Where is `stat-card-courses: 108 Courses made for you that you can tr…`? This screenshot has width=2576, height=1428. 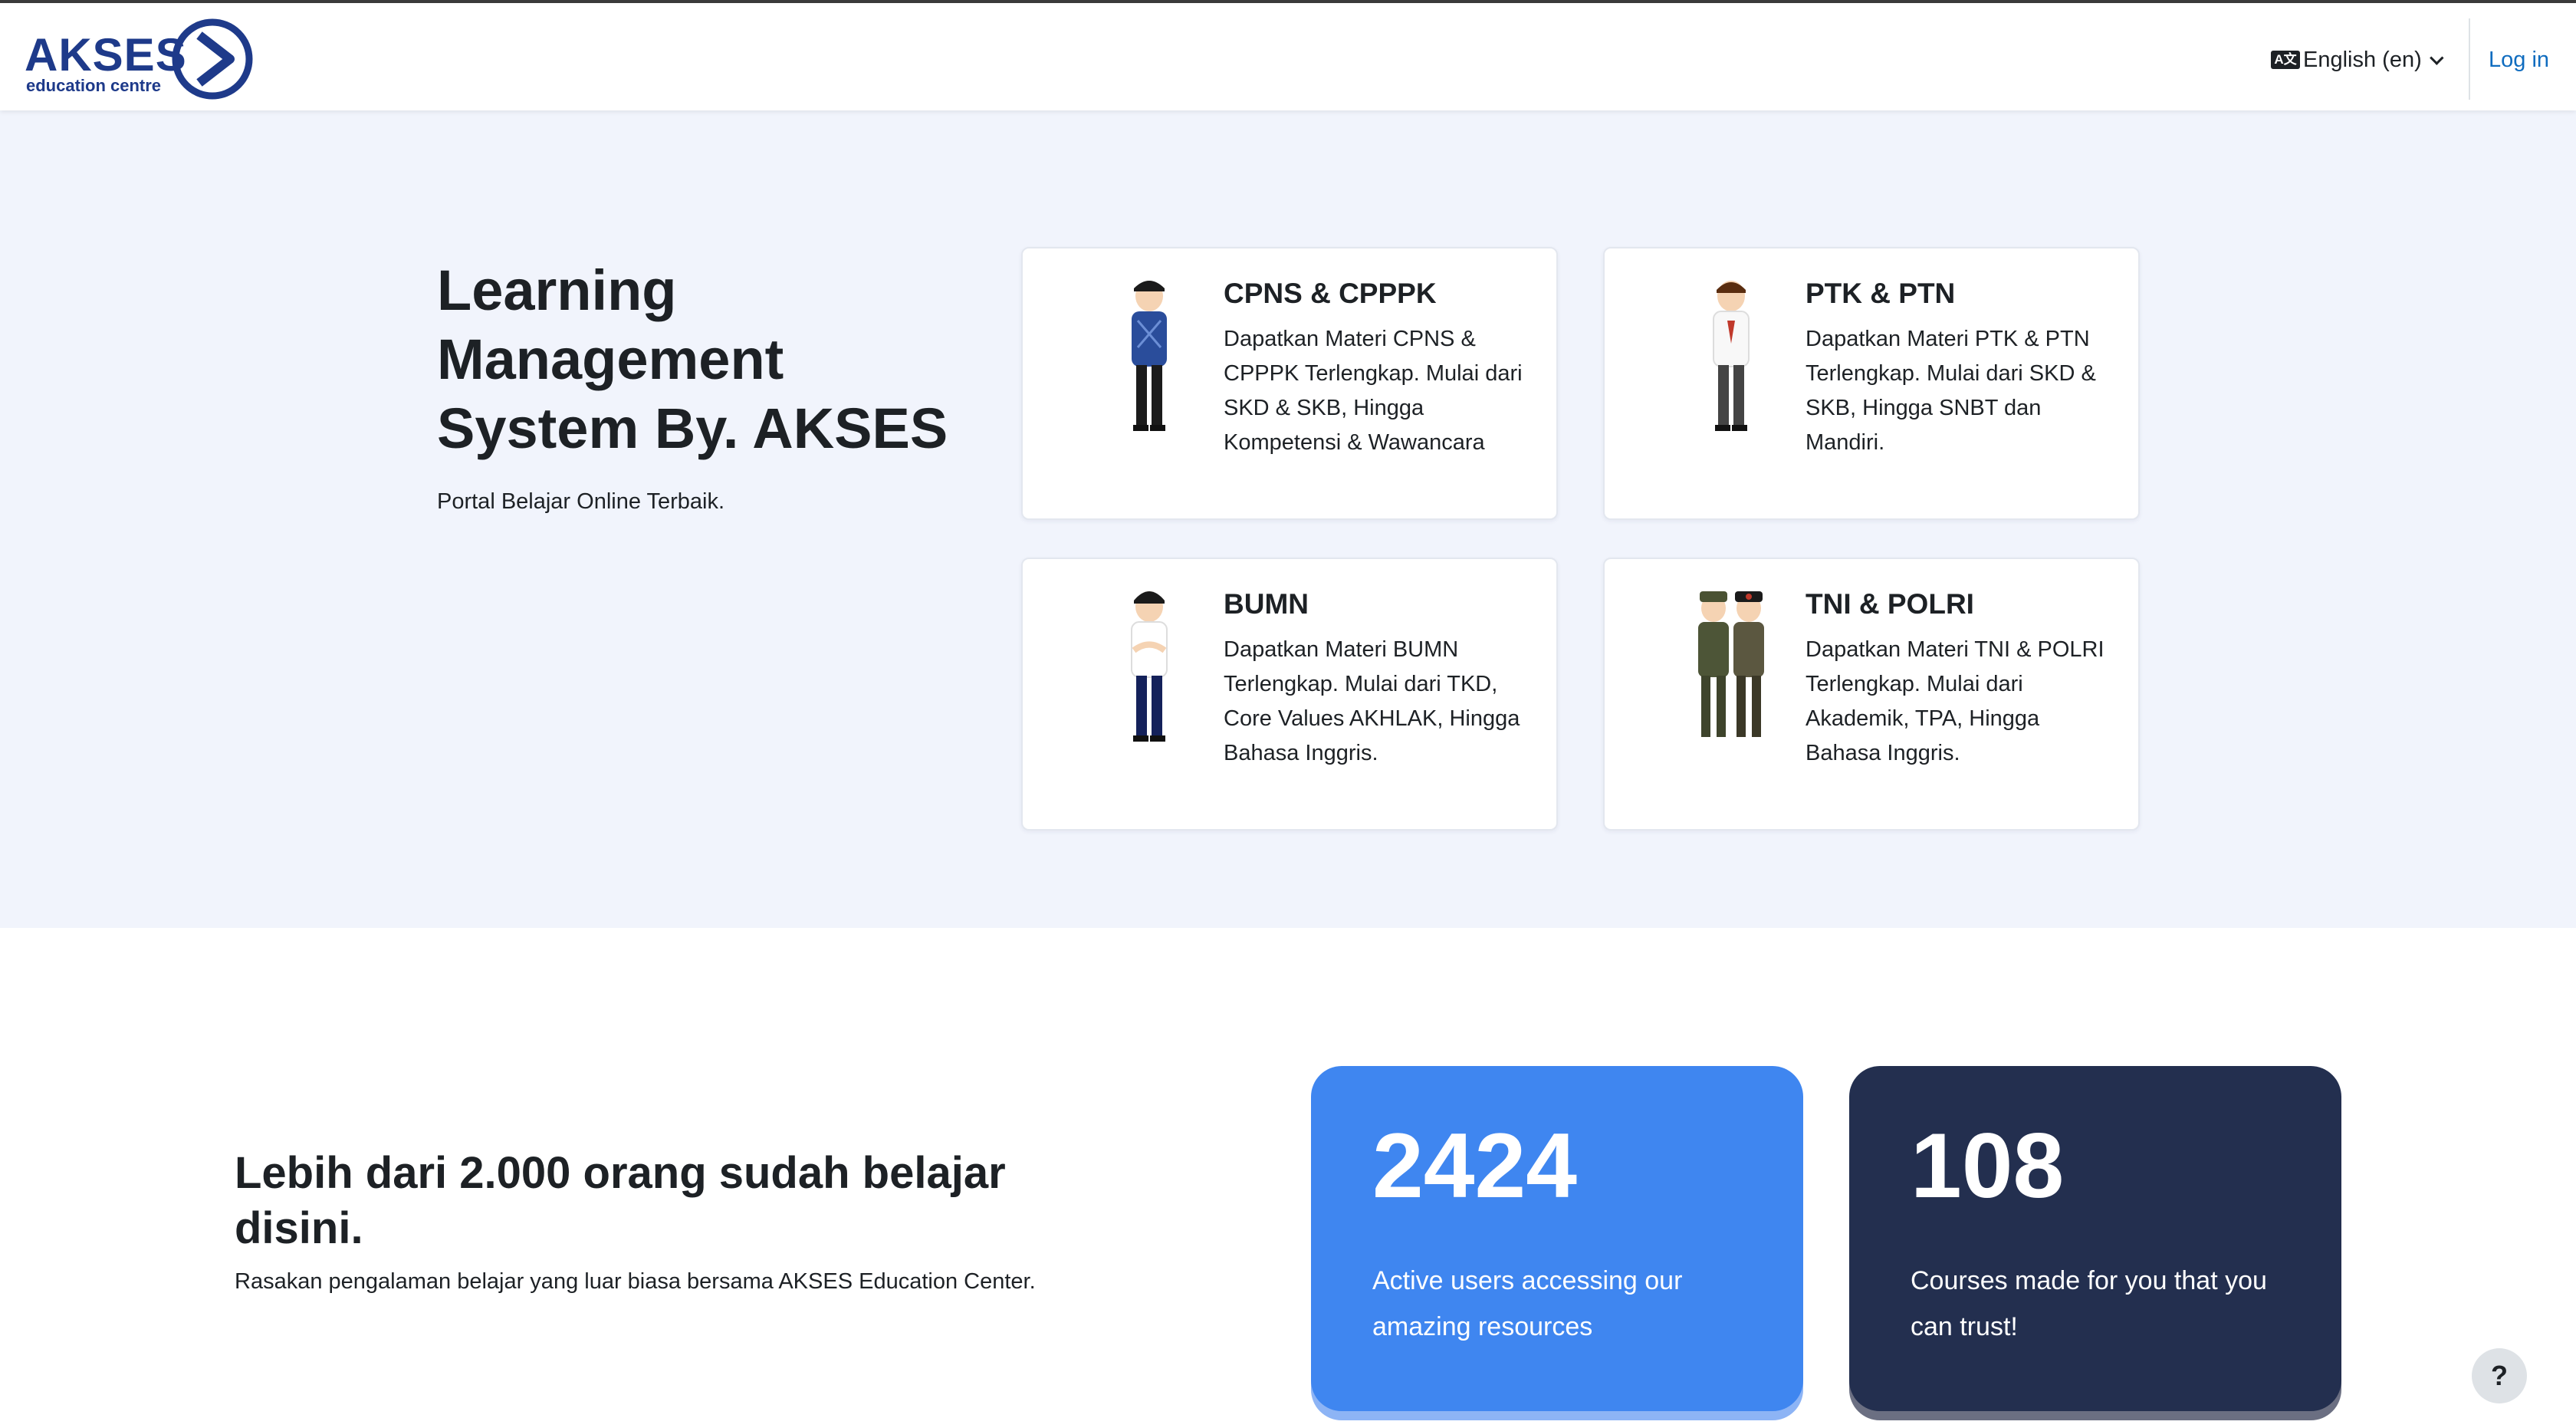
stat-card-courses: 108 Courses made for you that you can tr… is located at coordinates (2095, 1238).